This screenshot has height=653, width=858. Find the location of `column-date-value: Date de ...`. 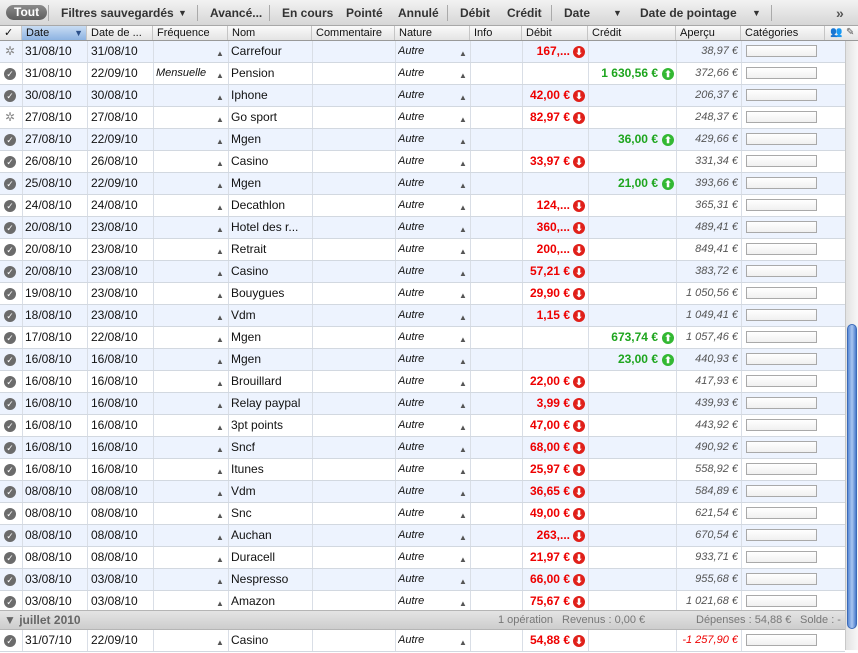

column-date-value: Date de ... is located at coordinates (120, 33).